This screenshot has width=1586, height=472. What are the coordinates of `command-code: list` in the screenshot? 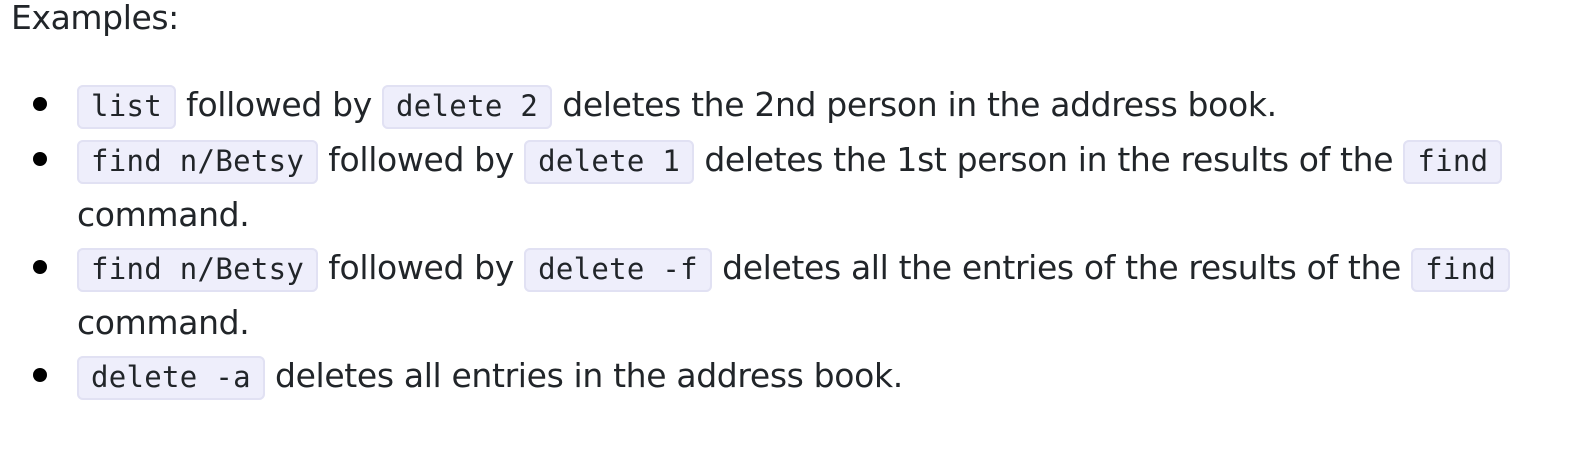 It's located at (127, 107).